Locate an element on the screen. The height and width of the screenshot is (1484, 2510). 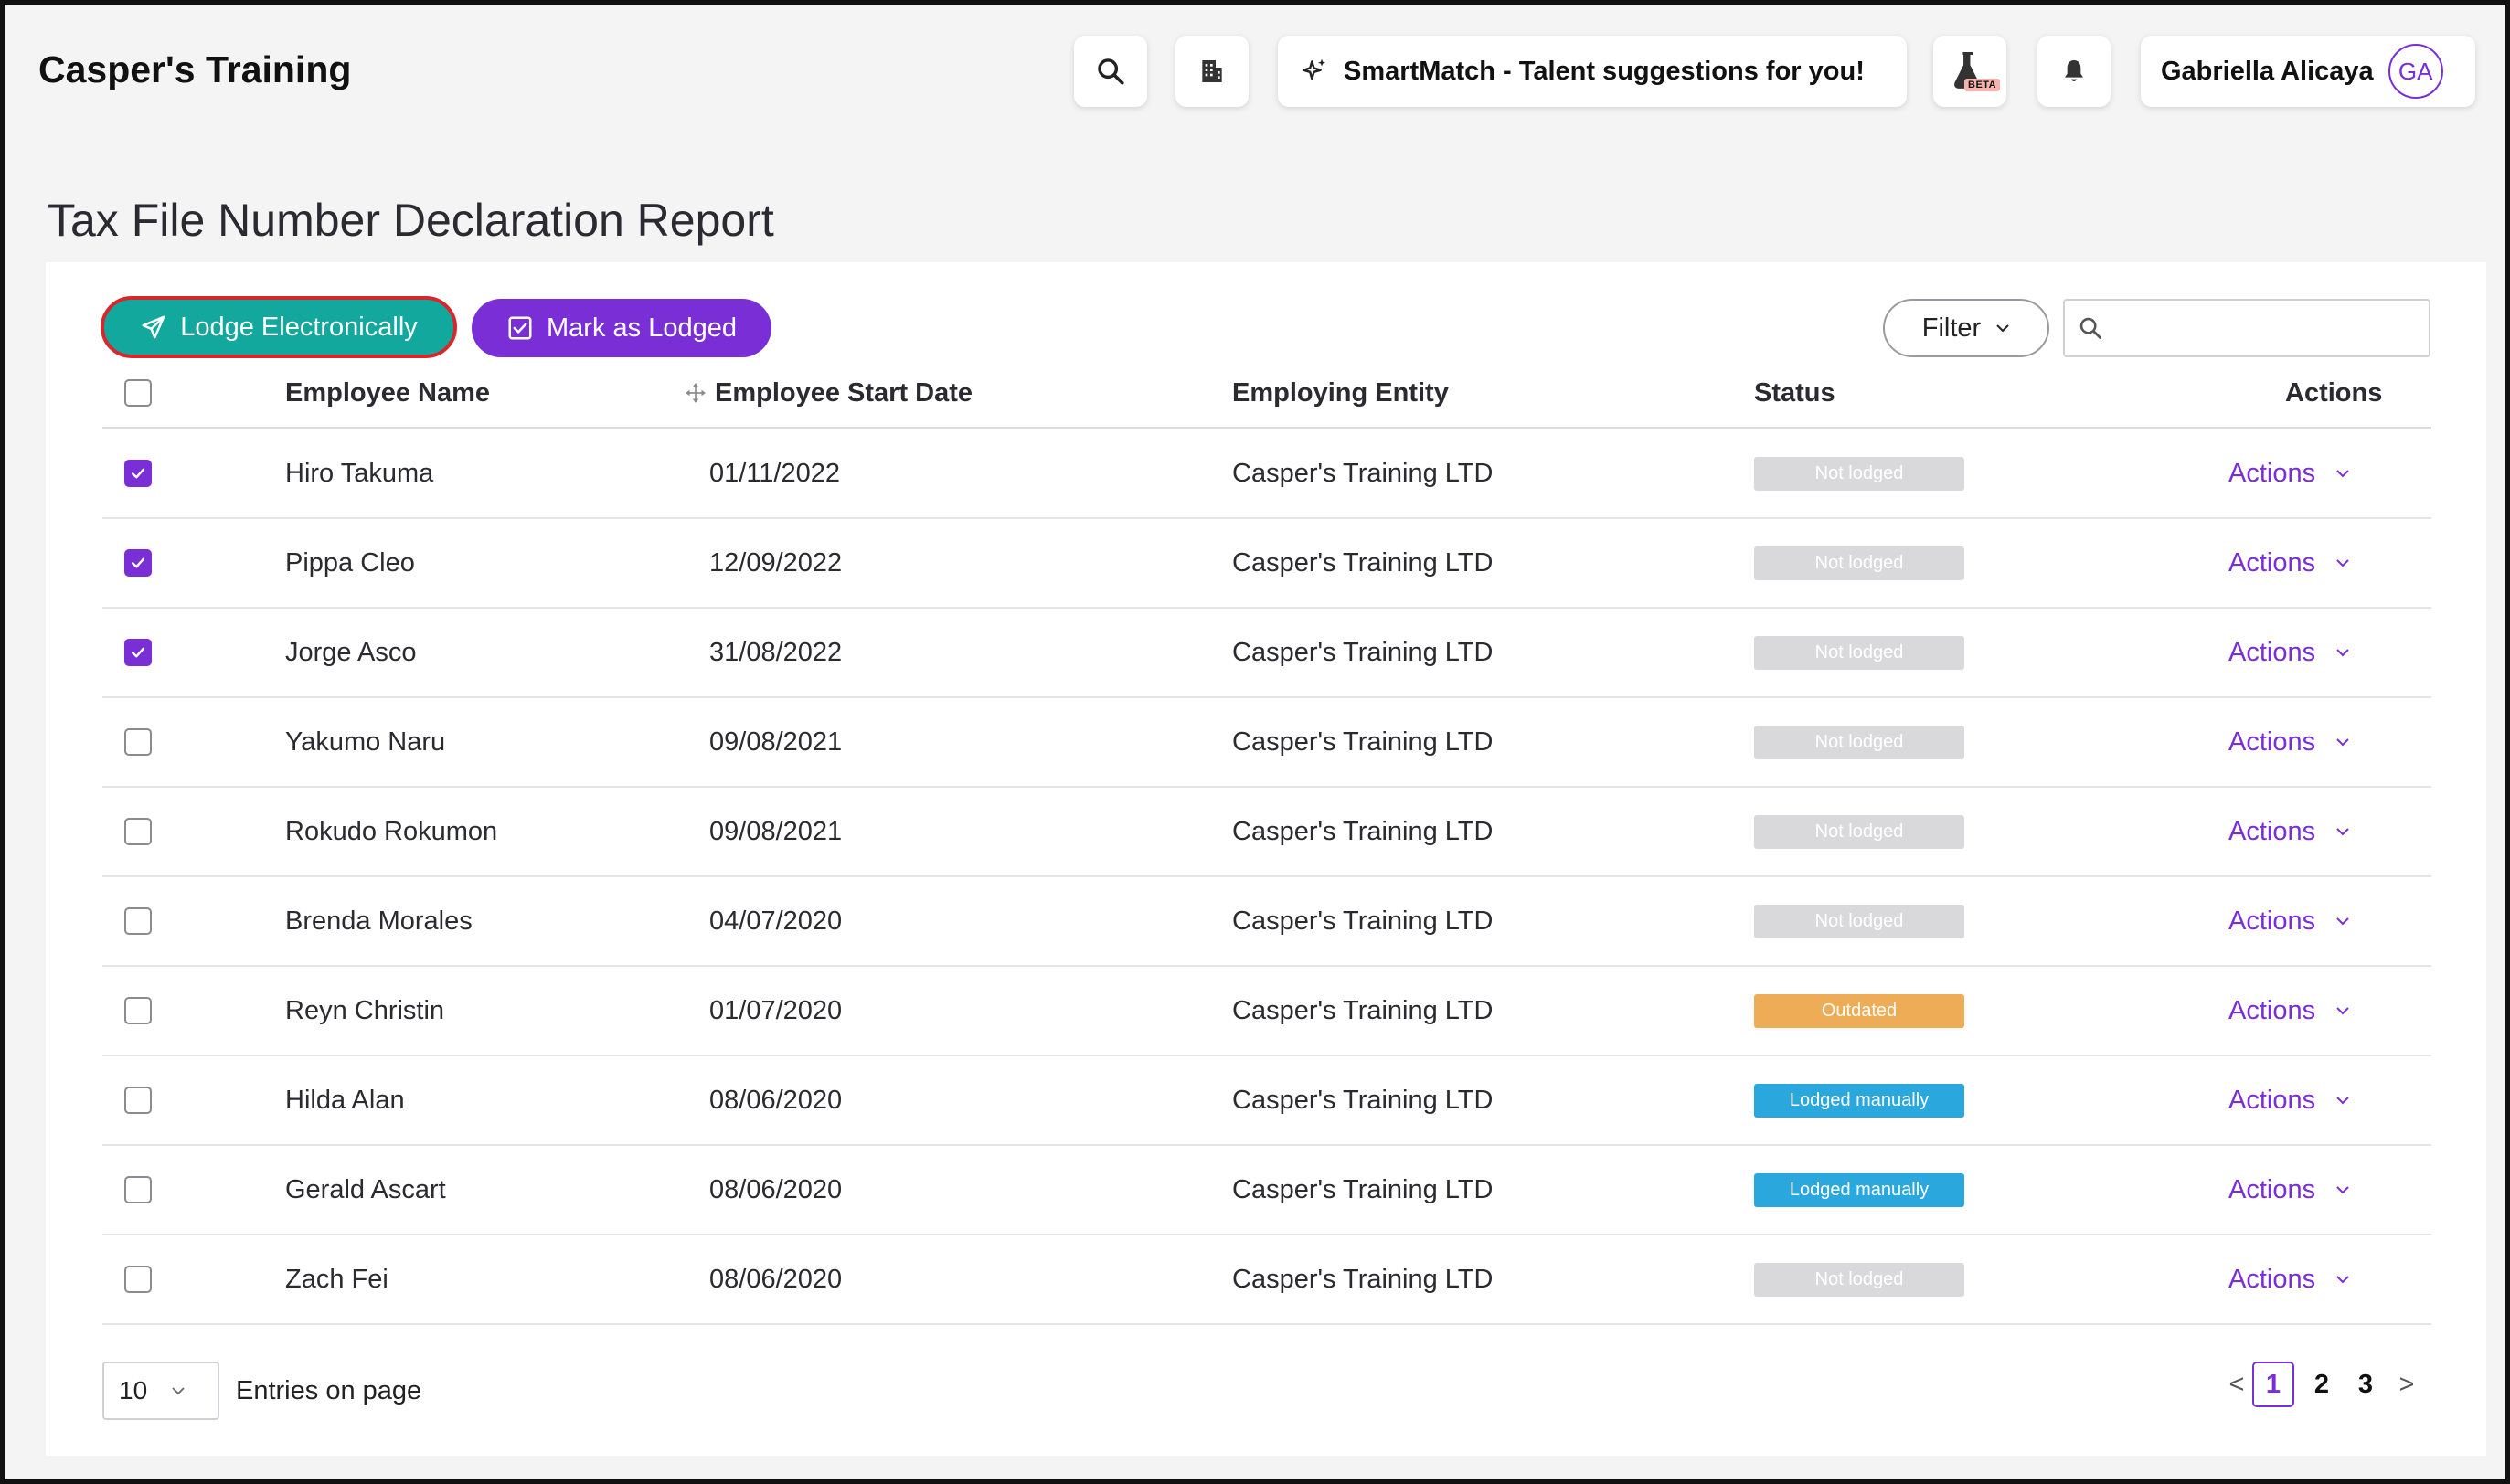
employee-start-date: 04/07/2020 is located at coordinates (776, 921).